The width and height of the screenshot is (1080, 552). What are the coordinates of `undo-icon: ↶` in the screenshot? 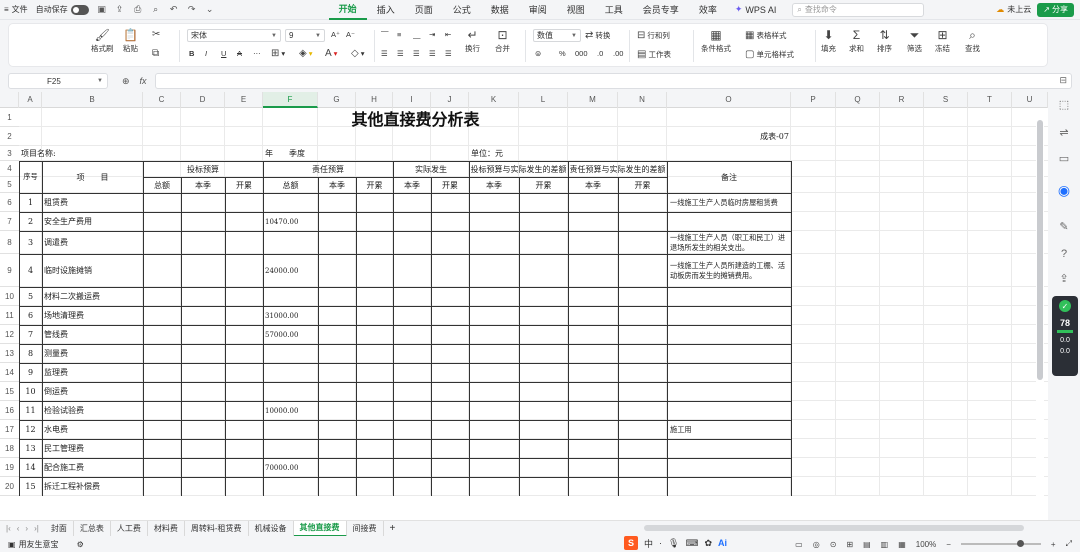 It's located at (174, 10).